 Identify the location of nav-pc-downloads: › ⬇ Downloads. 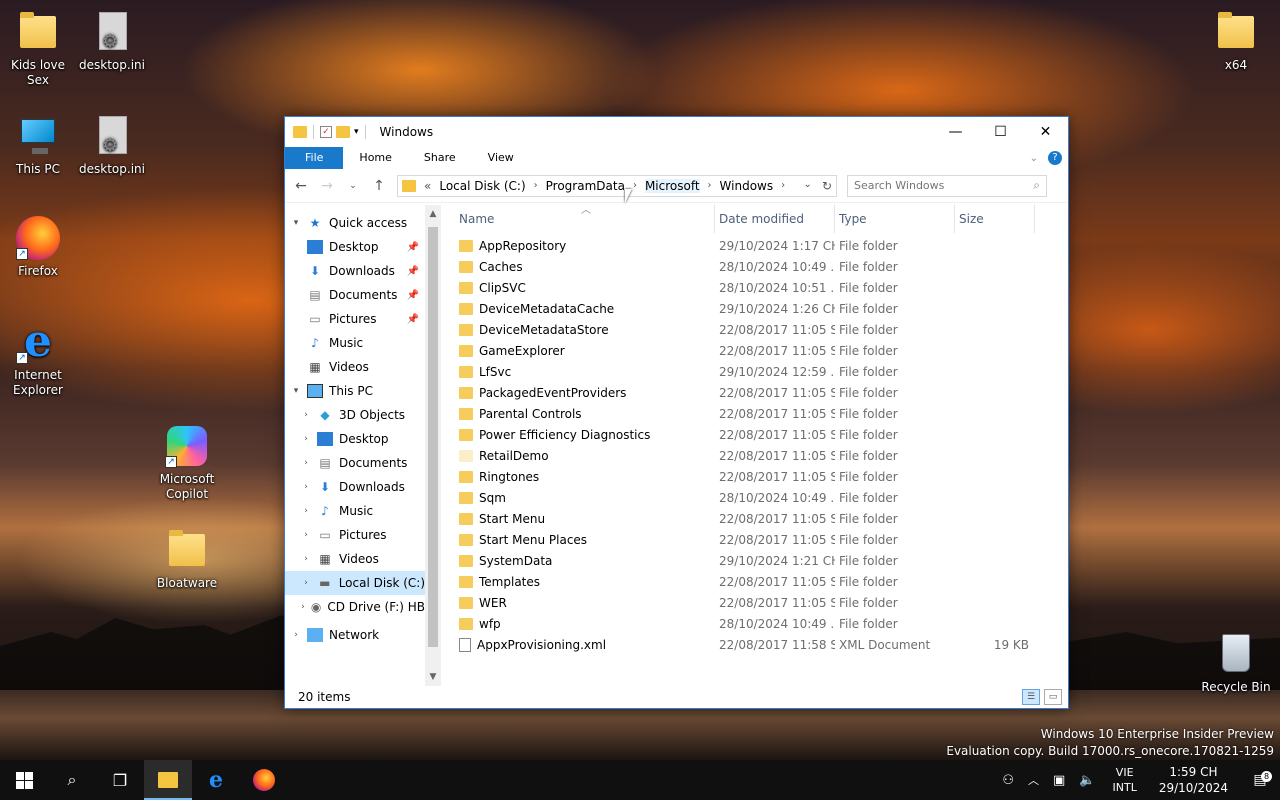
(355, 487).